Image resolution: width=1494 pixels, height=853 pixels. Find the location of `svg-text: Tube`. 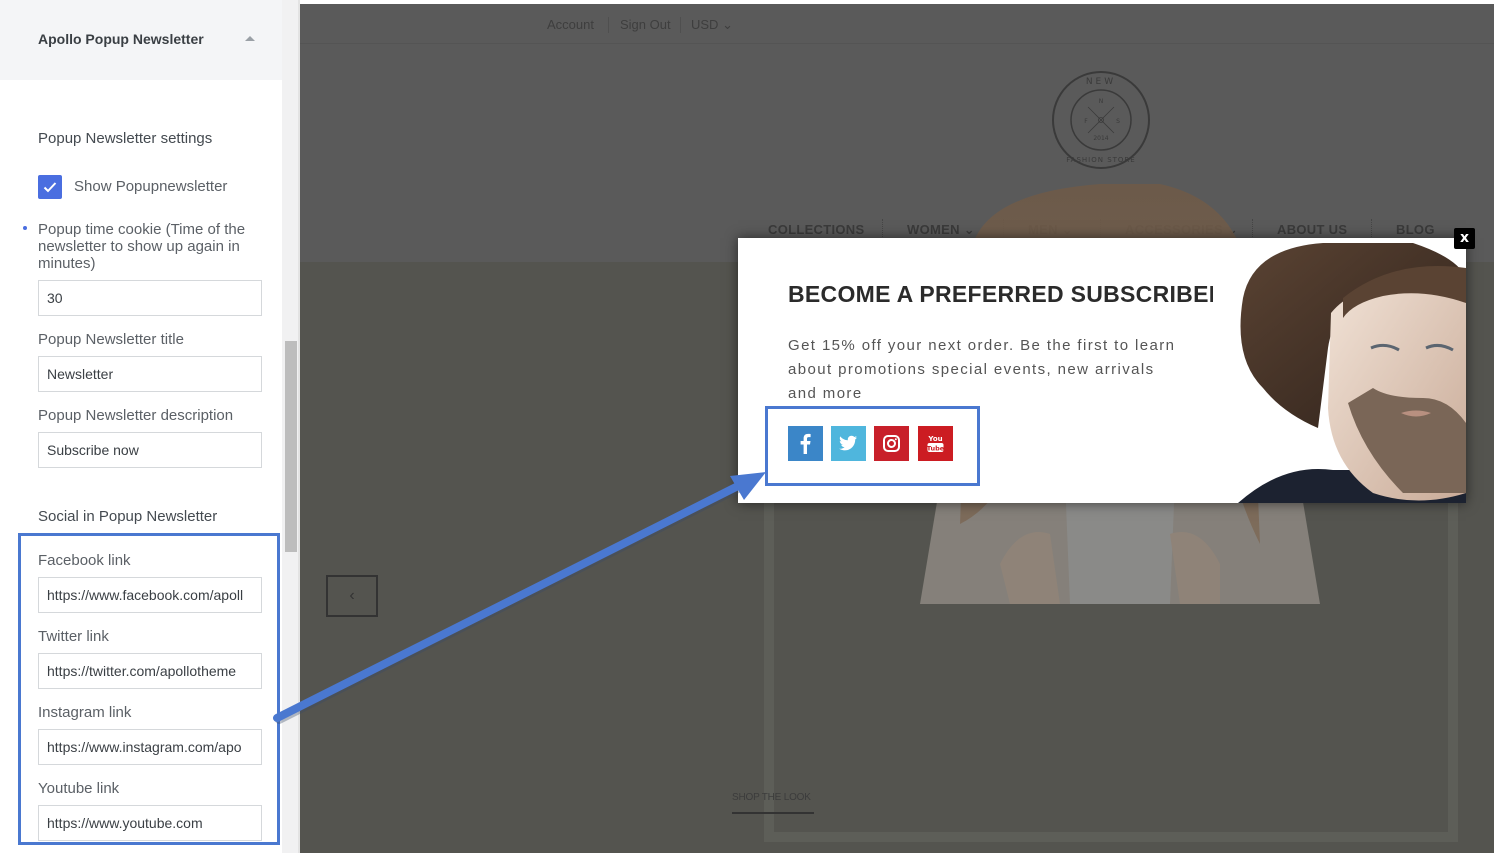

svg-text: Tube is located at coordinates (936, 449).